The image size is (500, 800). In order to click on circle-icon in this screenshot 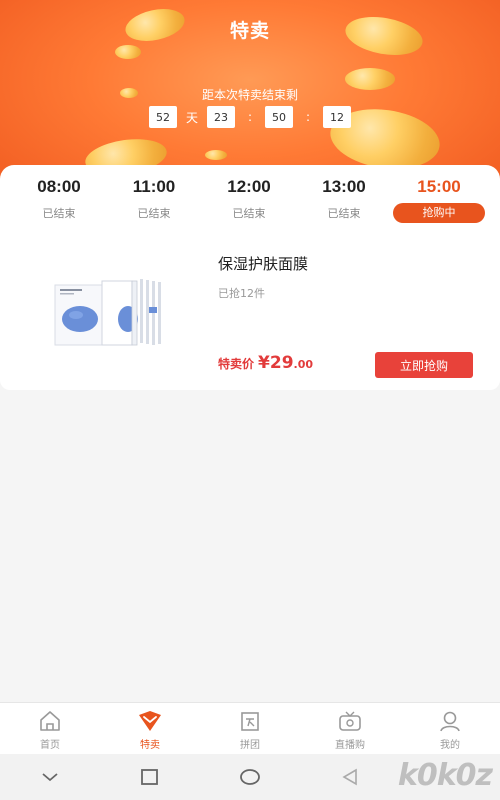, I will do `click(250, 777)`.